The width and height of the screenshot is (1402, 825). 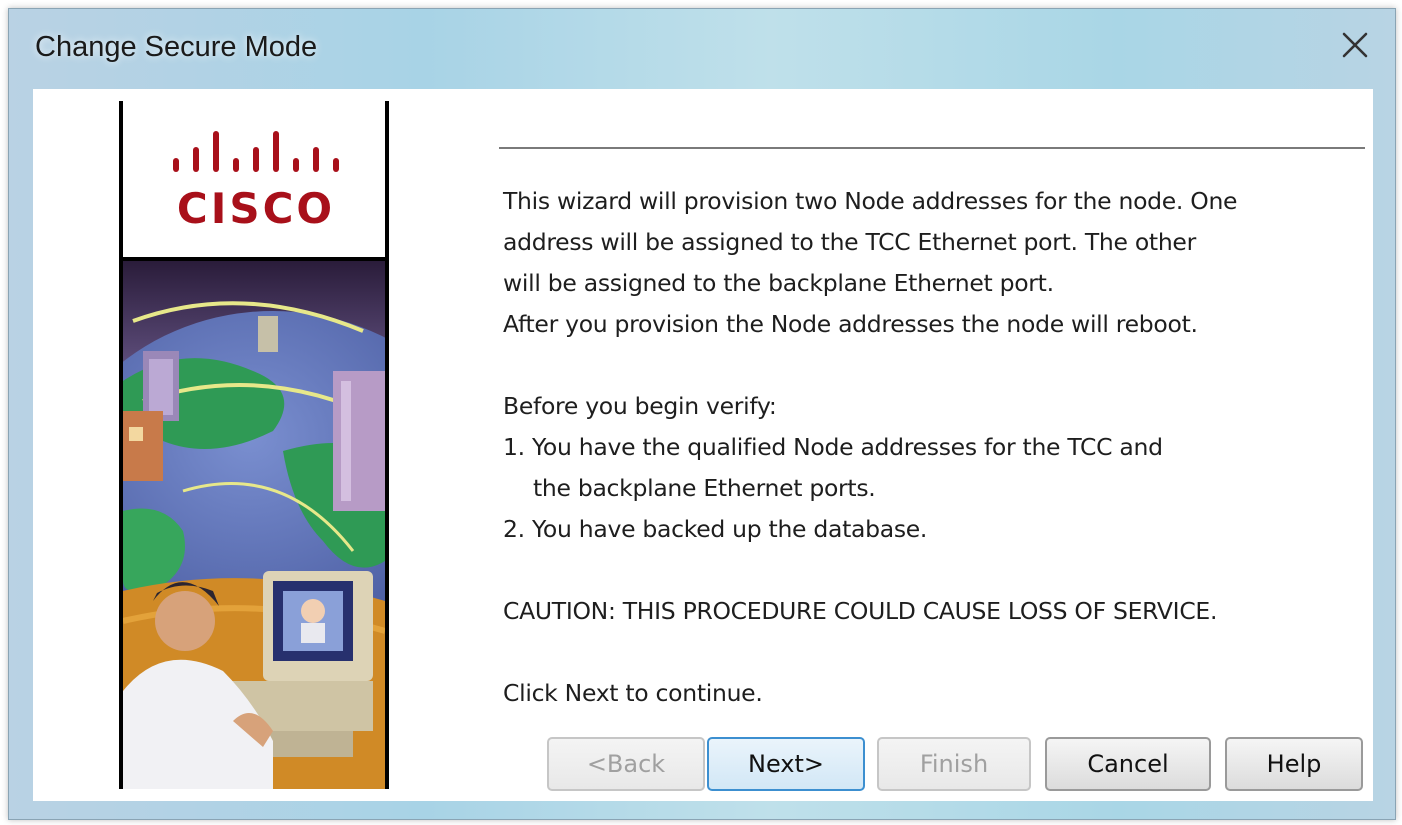 I want to click on cisco-logo-panel: CISCO, so click(x=254, y=179).